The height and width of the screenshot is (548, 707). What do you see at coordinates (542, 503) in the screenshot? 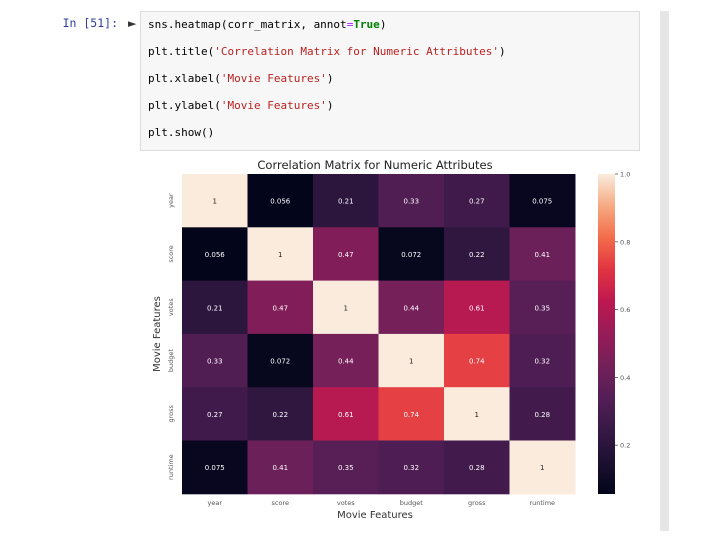
I see `x-tick-label-runtime: runtime` at bounding box center [542, 503].